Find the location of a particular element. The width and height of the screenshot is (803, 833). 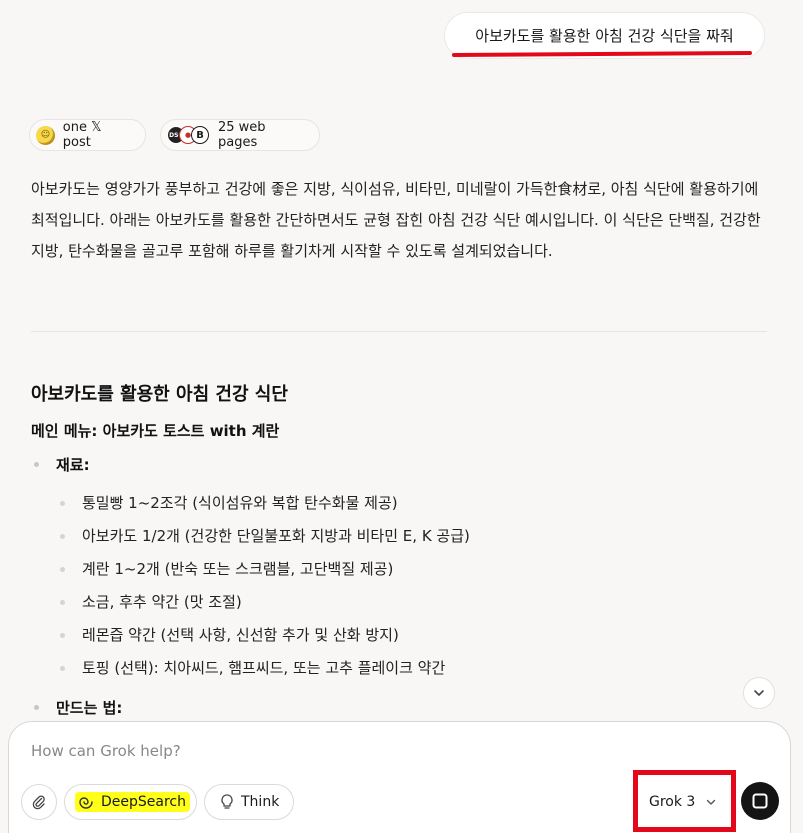

user-message-text: 아보카도를 활용한 아침 건강 식단을 짜줘 is located at coordinates (604, 36).